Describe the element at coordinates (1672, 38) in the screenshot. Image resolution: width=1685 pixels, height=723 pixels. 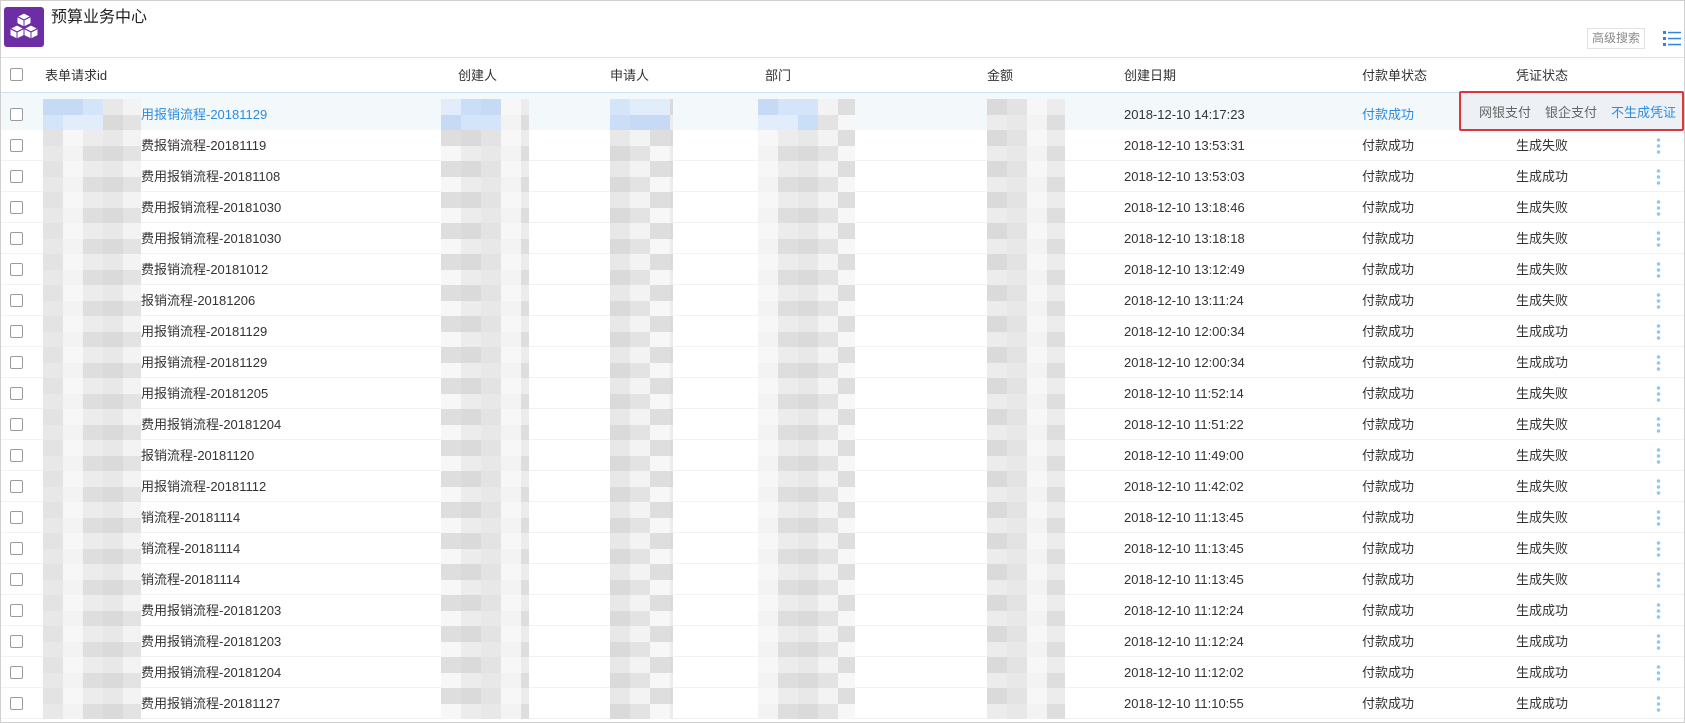
I see `list-view-icon` at that location.